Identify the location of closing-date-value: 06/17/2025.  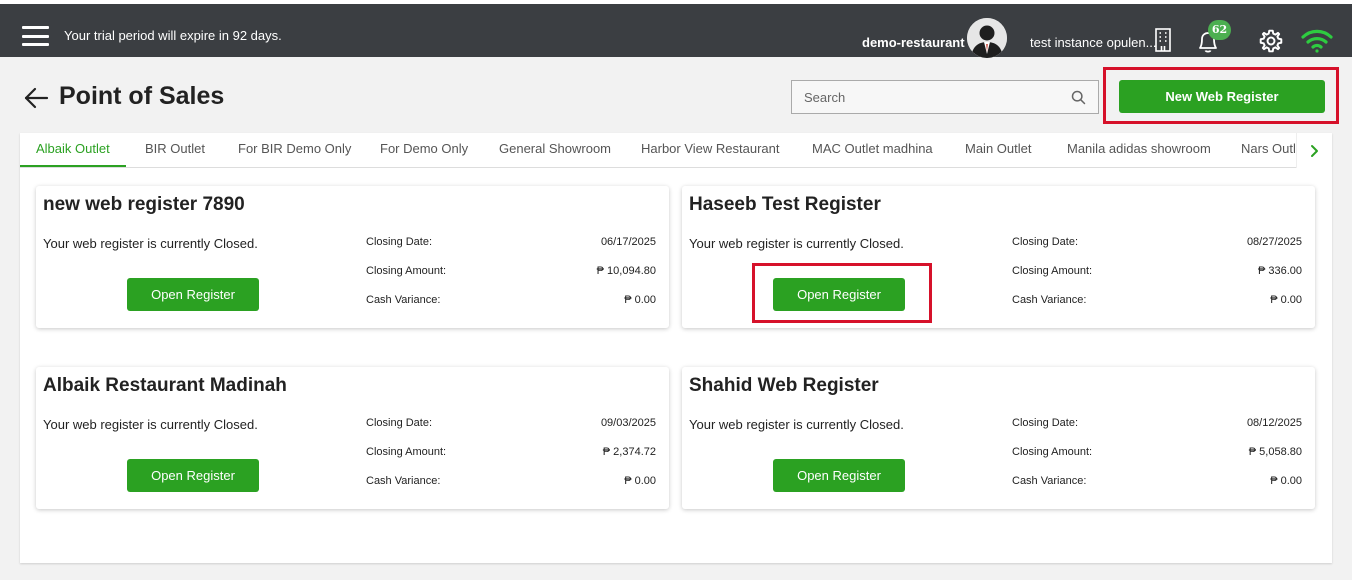
(628, 242).